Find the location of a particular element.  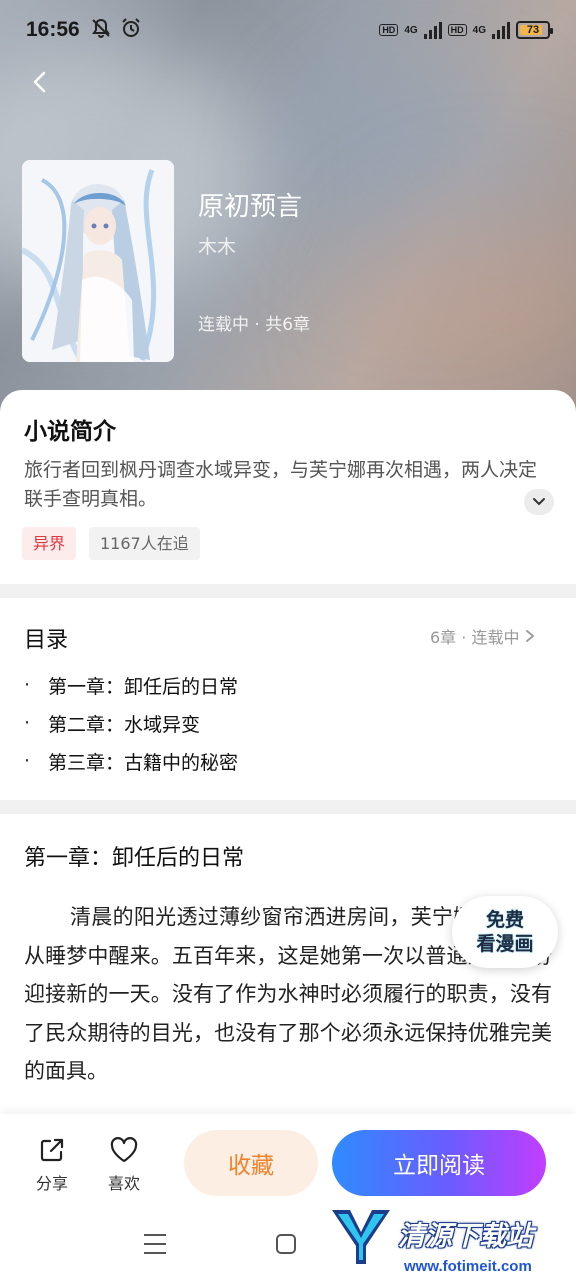

intro-text: 旅行者回到枫丹调查水域异变，与芙宁娜再次相遇，两人决定联手查明真相。 is located at coordinates (281, 484).